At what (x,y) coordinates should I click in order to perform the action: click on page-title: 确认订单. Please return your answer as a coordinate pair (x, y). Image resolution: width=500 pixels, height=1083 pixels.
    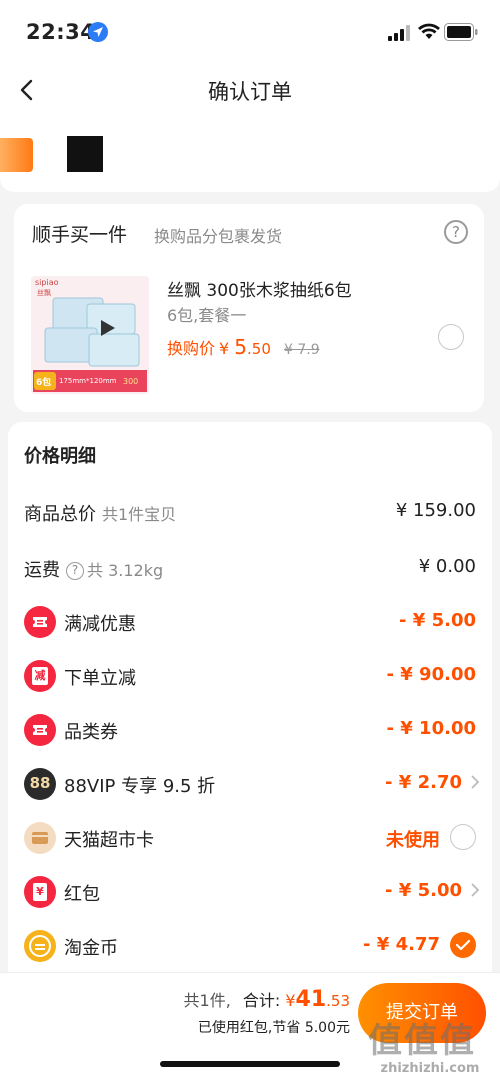
    Looking at the image, I should click on (250, 92).